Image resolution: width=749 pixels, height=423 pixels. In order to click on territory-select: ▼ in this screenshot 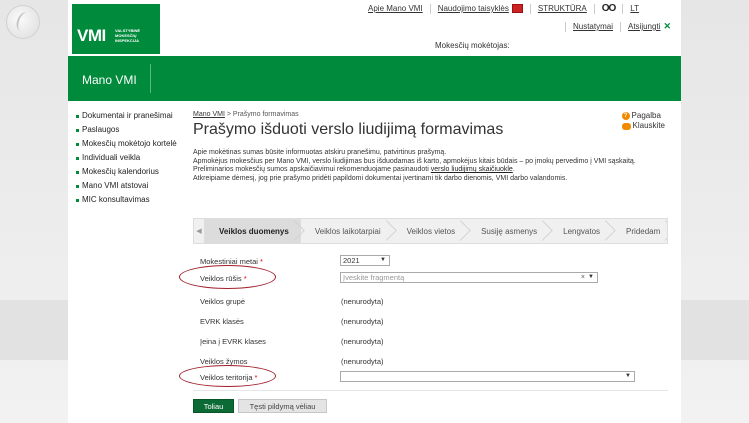, I will do `click(487, 376)`.